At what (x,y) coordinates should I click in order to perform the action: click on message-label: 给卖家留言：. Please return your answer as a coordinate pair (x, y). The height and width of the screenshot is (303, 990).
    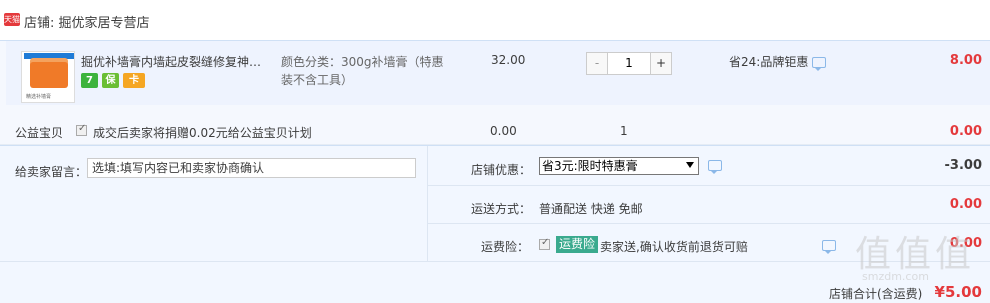
    Looking at the image, I should click on (51, 172).